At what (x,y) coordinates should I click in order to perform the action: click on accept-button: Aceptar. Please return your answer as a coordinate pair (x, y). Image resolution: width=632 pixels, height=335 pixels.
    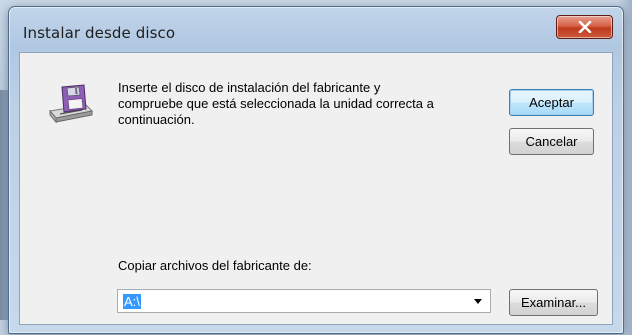
    Looking at the image, I should click on (551, 102).